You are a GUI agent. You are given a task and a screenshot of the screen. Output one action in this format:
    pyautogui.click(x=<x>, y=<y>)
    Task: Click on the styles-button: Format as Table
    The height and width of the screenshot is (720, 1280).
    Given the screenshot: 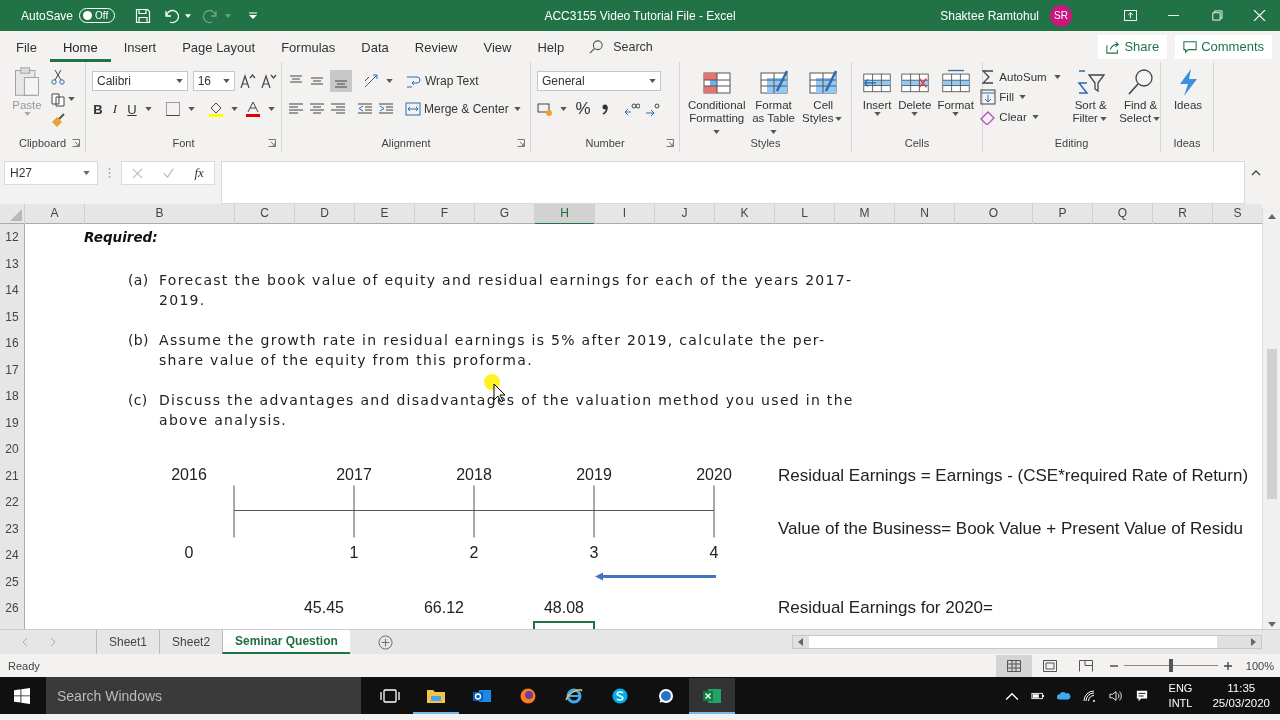 What is the action you would take?
    pyautogui.click(x=773, y=102)
    